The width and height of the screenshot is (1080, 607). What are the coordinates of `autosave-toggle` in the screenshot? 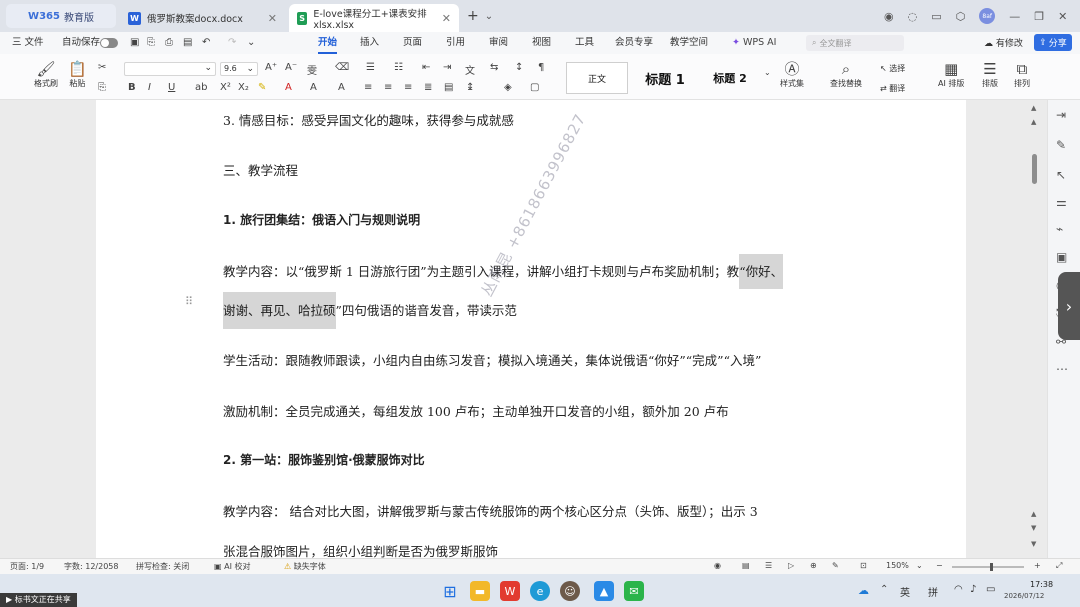 It's located at (109, 43).